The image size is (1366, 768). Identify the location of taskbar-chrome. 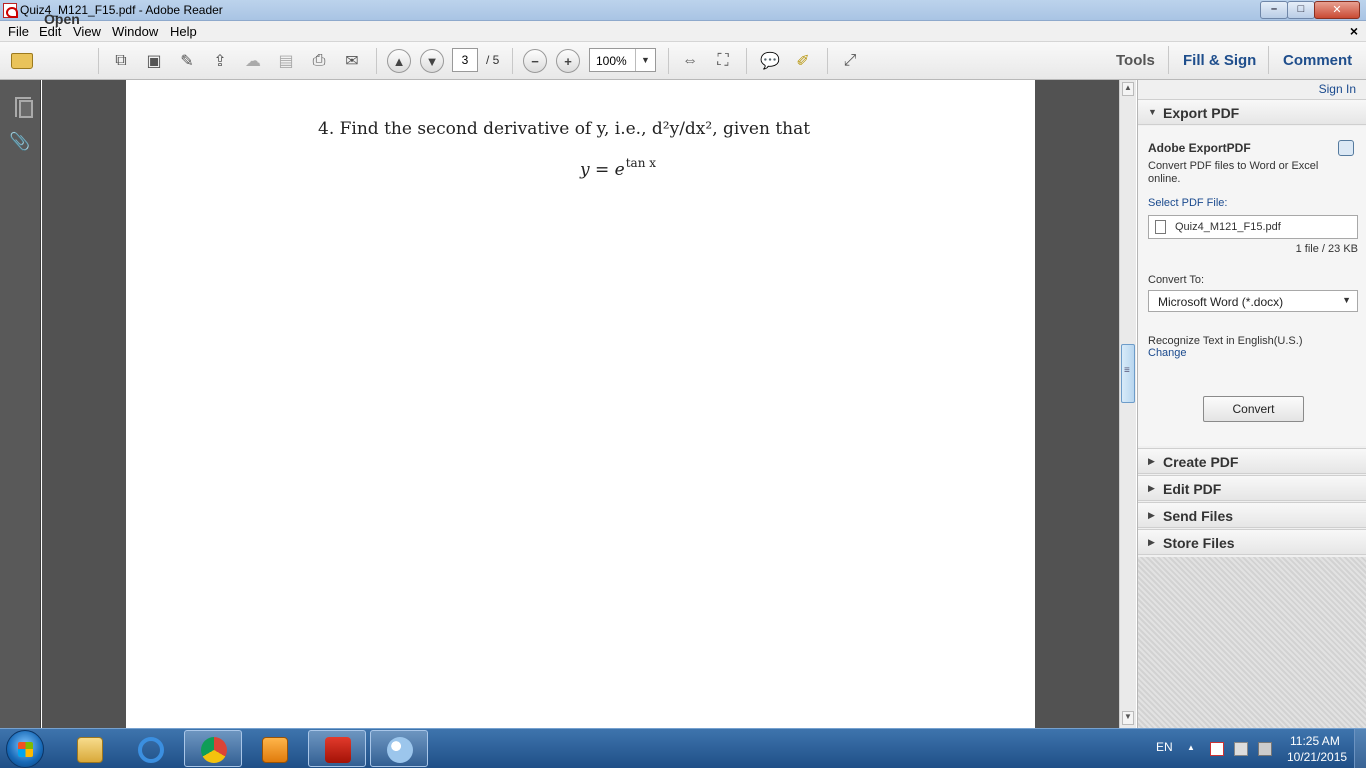
(213, 748).